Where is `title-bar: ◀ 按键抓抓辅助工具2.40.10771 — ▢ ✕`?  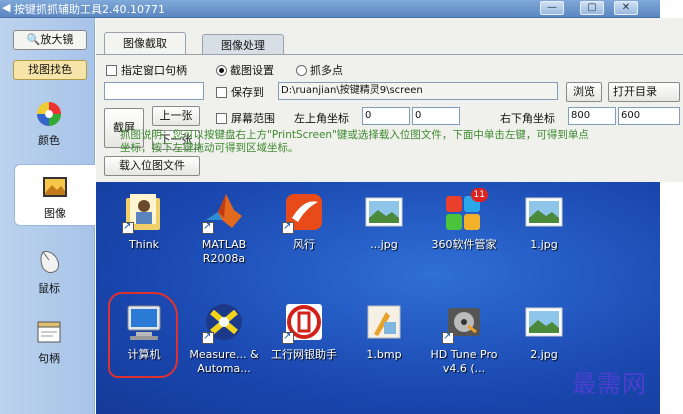
title-bar: ◀ 按键抓抓辅助工具2.40.10771 — ▢ ✕ is located at coordinates (330, 9).